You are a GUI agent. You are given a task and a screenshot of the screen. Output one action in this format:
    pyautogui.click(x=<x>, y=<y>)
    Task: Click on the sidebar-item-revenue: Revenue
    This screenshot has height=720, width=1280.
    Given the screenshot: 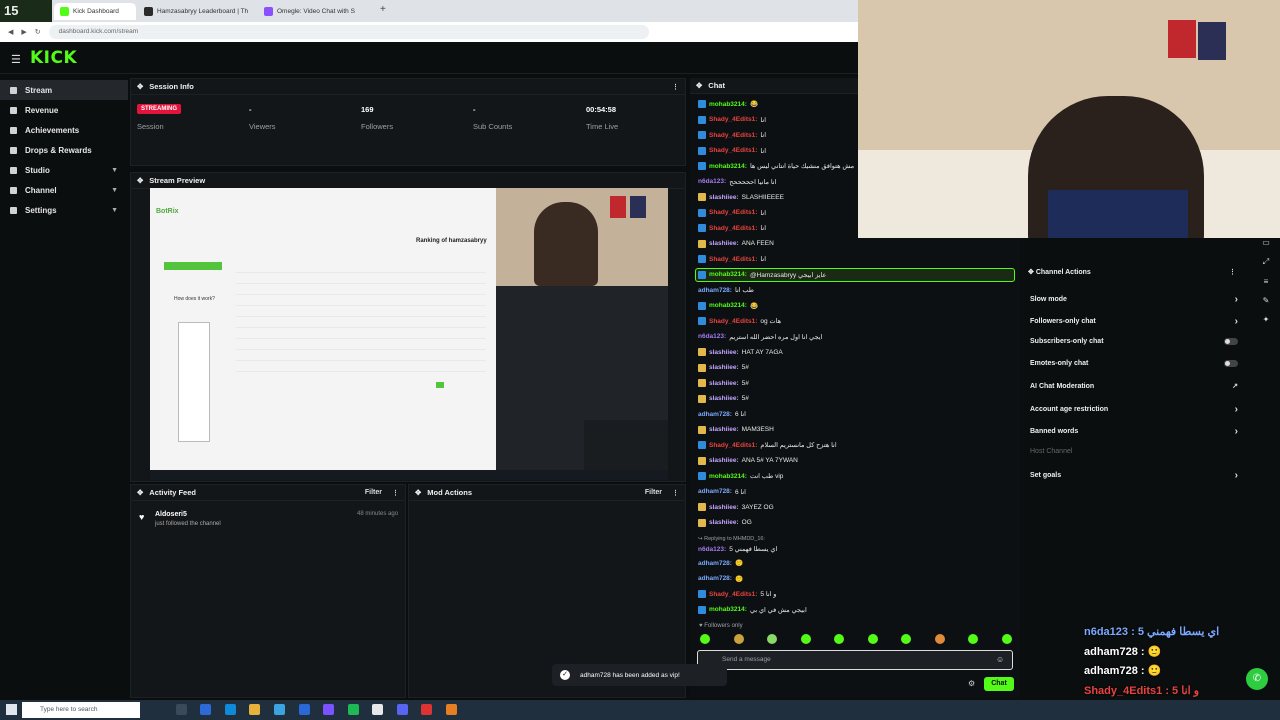 What is the action you would take?
    pyautogui.click(x=64, y=110)
    